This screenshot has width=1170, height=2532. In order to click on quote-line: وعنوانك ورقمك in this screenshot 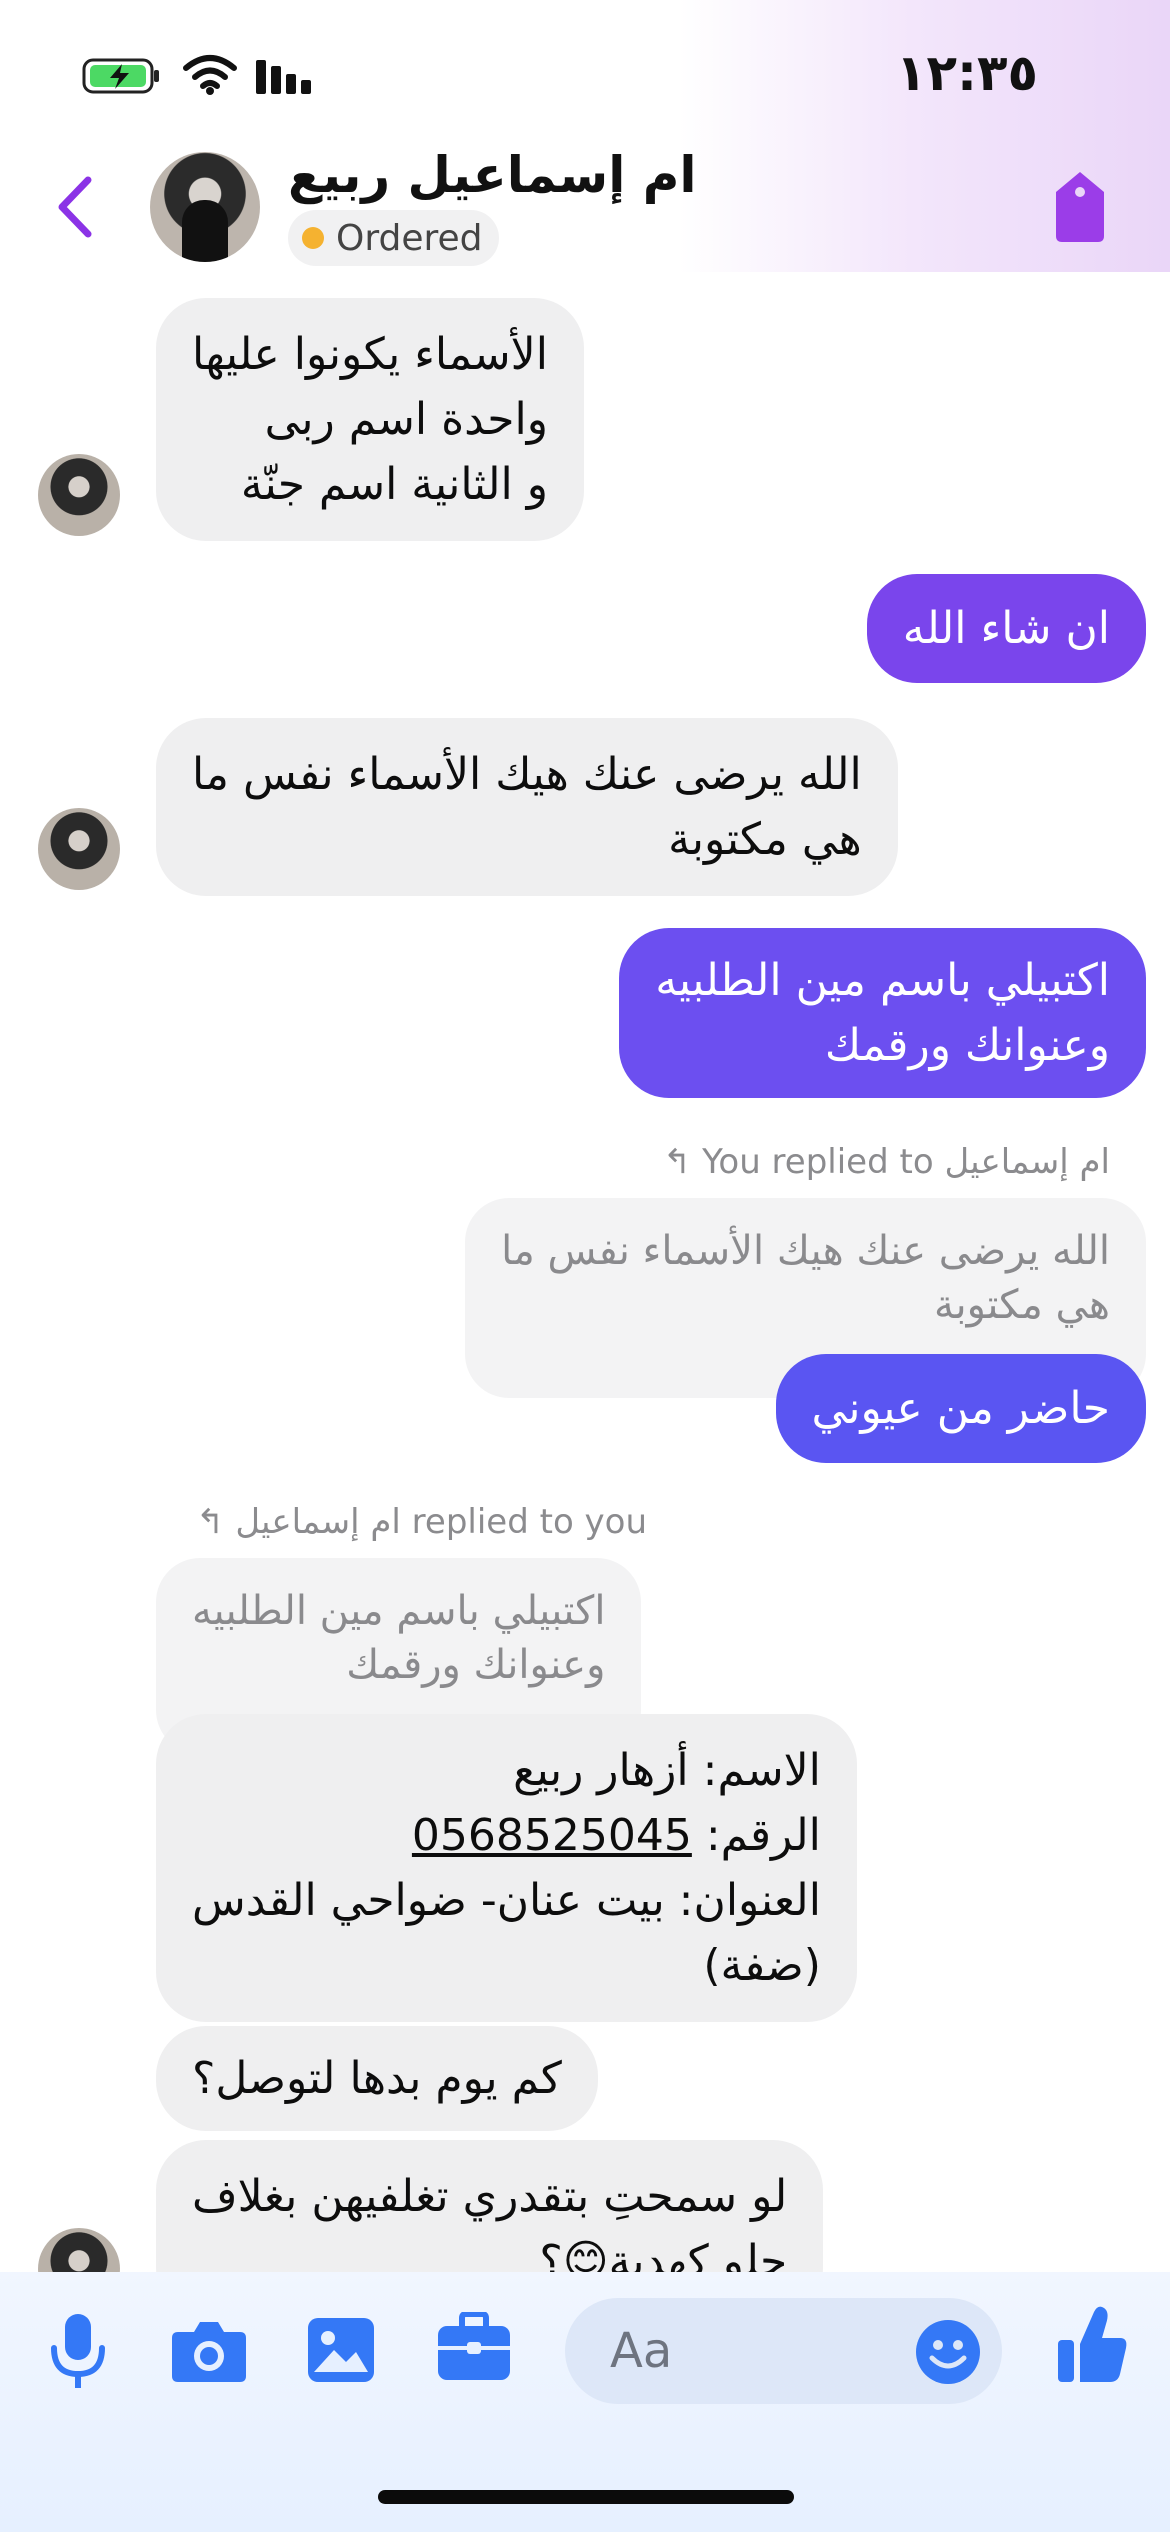, I will do `click(476, 1665)`.